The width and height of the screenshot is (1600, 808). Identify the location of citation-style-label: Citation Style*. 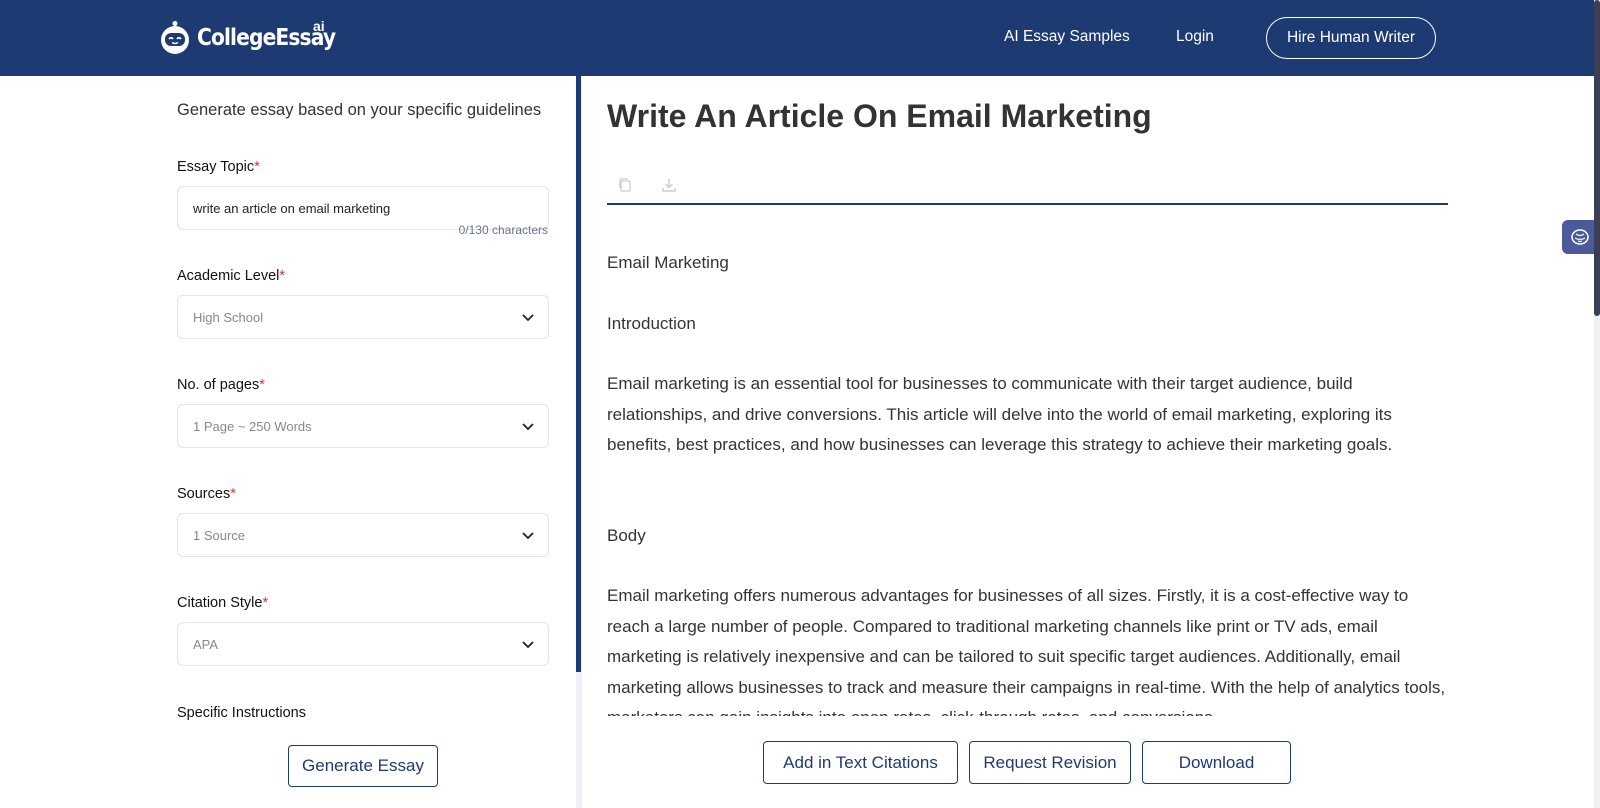
(223, 603).